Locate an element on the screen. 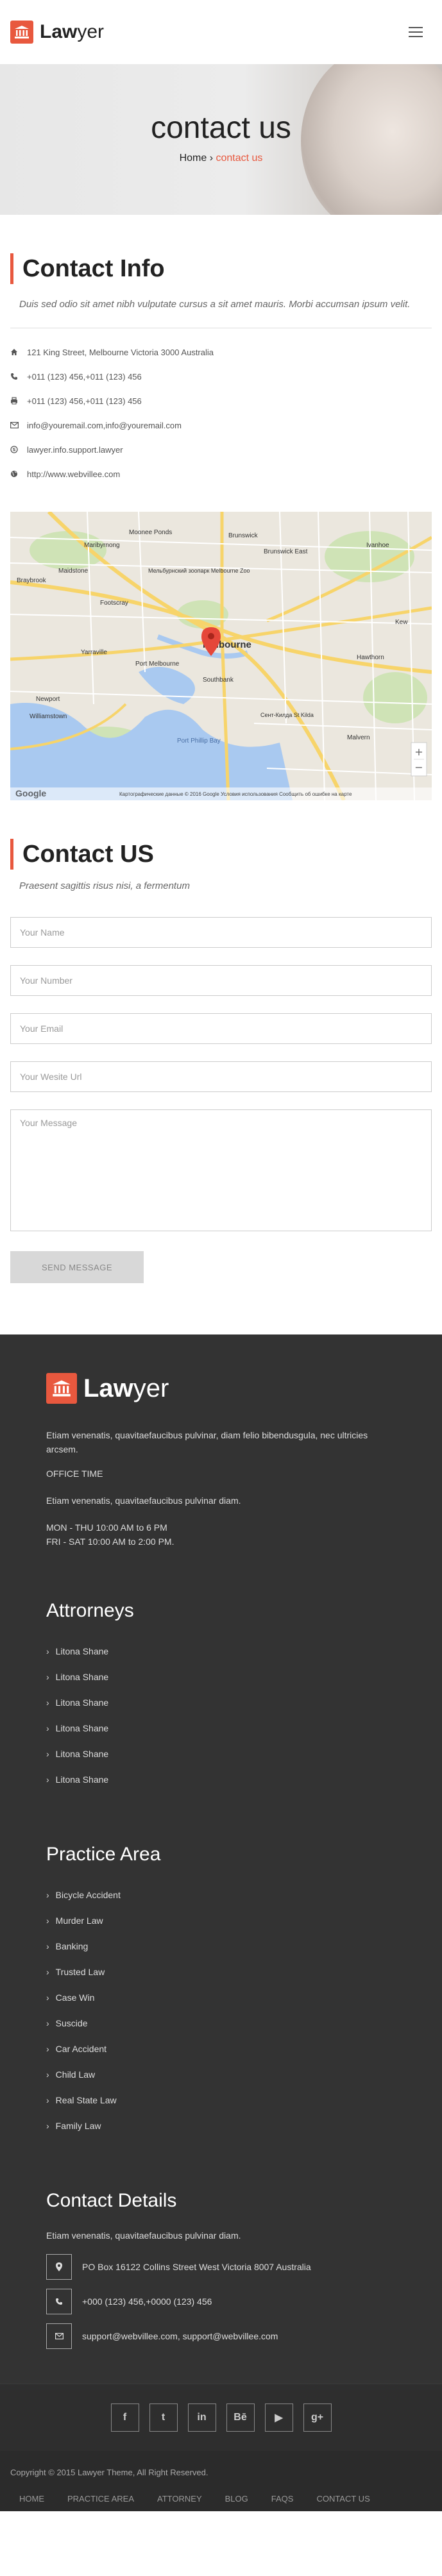 The width and height of the screenshot is (442, 2576). practice-link: Suscide is located at coordinates (221, 2023).